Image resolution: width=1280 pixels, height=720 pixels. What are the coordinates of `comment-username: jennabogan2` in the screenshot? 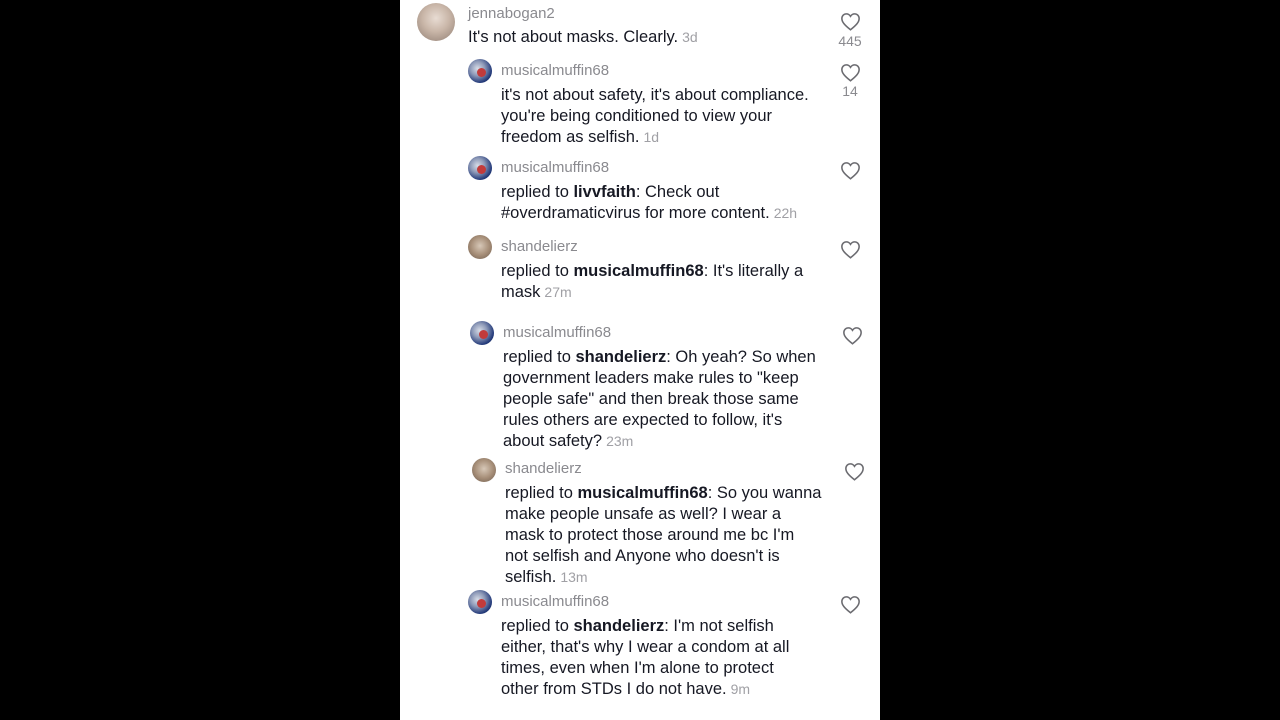 It's located at (511, 13).